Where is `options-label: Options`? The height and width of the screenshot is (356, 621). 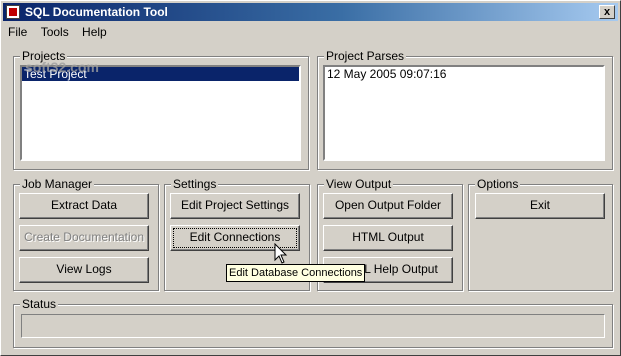
options-label: Options is located at coordinates (498, 184).